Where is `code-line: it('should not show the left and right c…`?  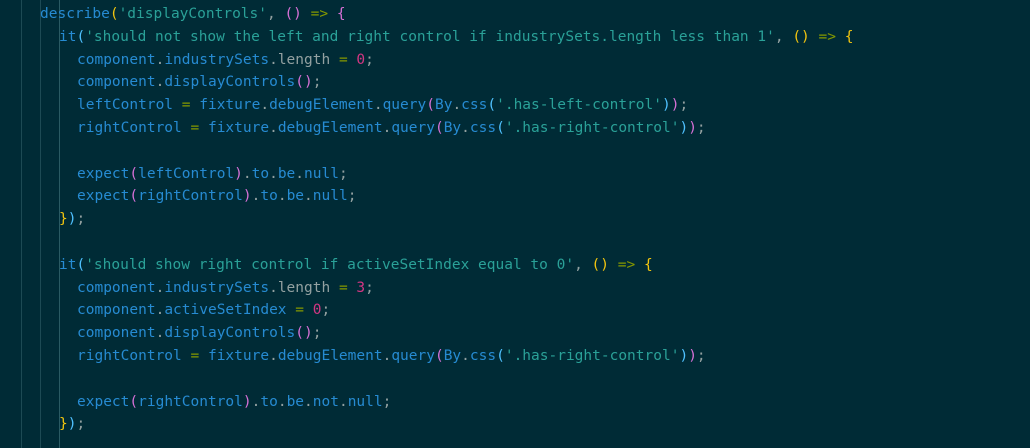 code-line: it('should not show the left and right c… is located at coordinates (515, 37).